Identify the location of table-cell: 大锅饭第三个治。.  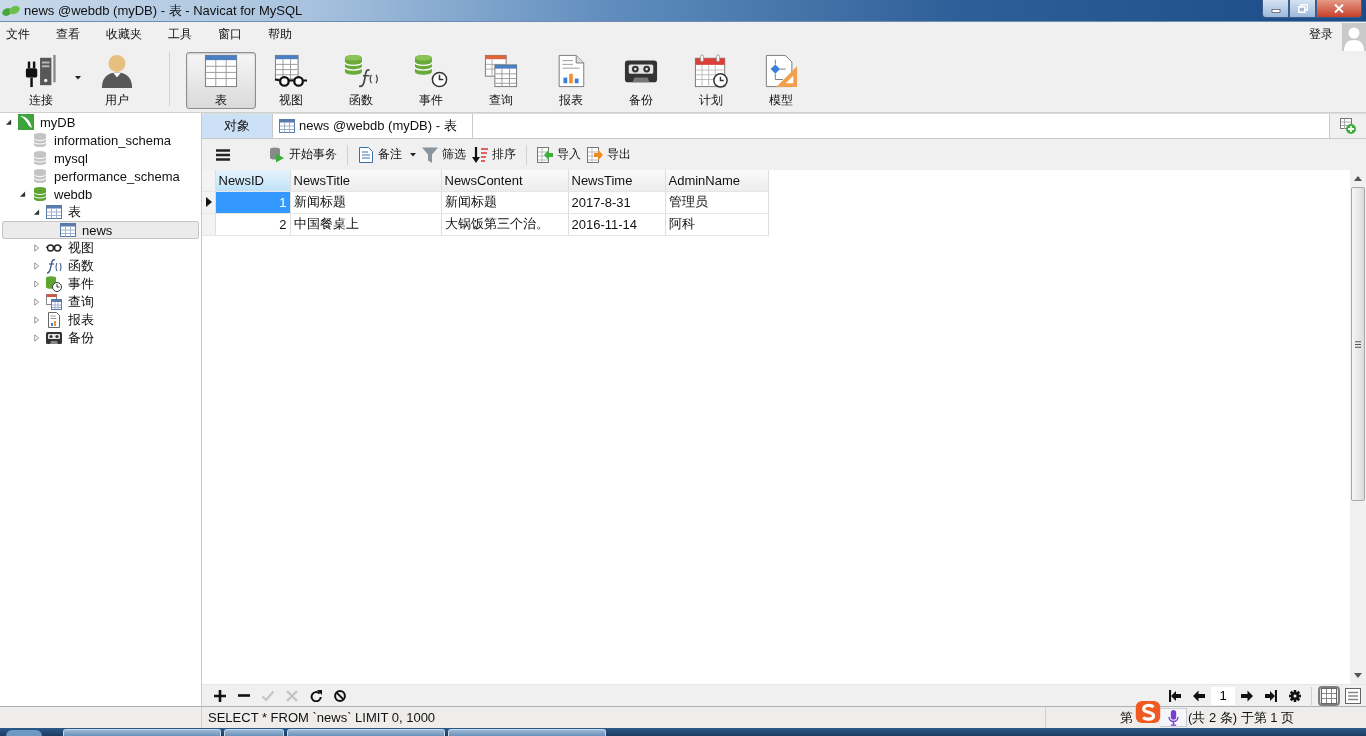
(504, 224).